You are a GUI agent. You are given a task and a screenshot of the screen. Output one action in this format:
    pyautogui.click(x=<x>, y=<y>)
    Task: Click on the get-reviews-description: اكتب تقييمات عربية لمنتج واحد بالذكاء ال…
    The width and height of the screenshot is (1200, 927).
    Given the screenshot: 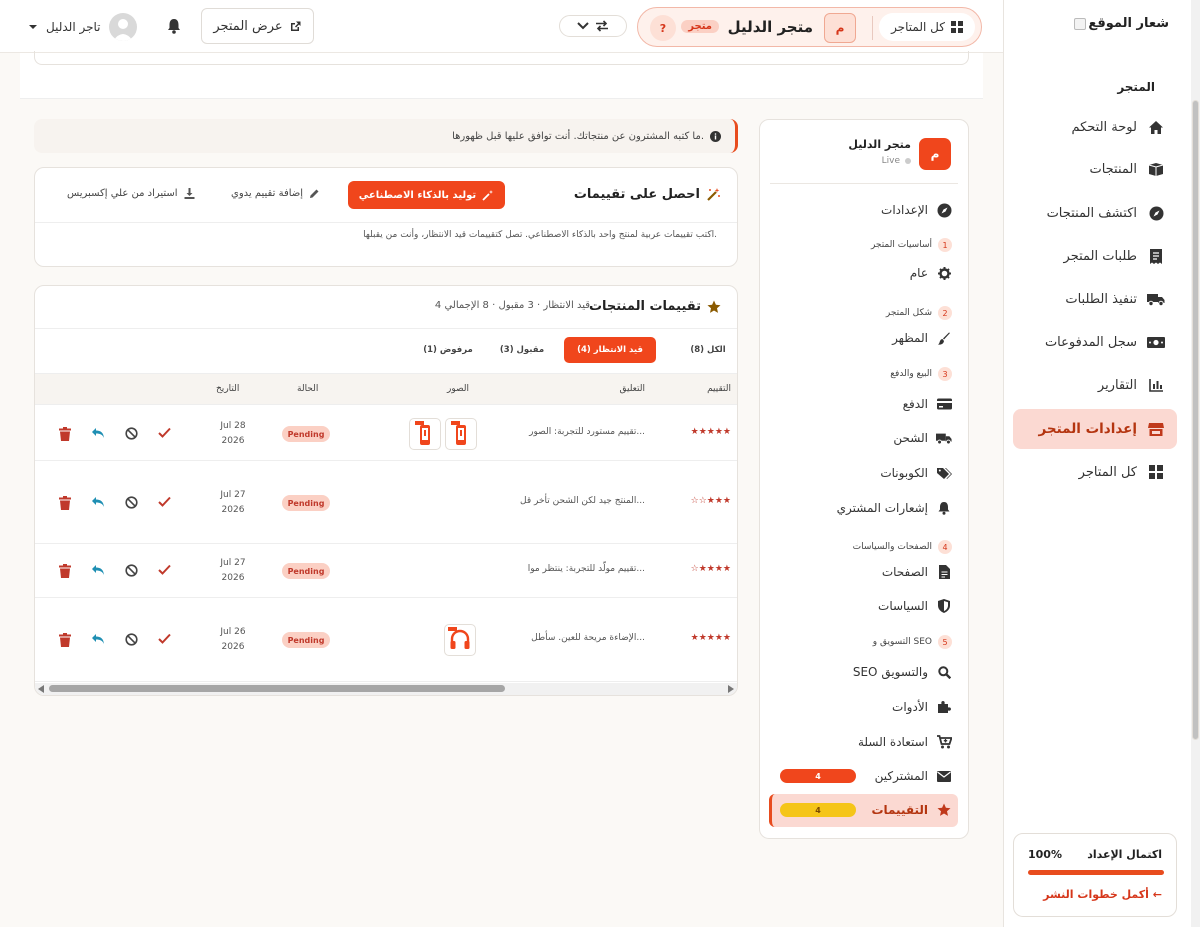 What is the action you would take?
    pyautogui.click(x=540, y=235)
    